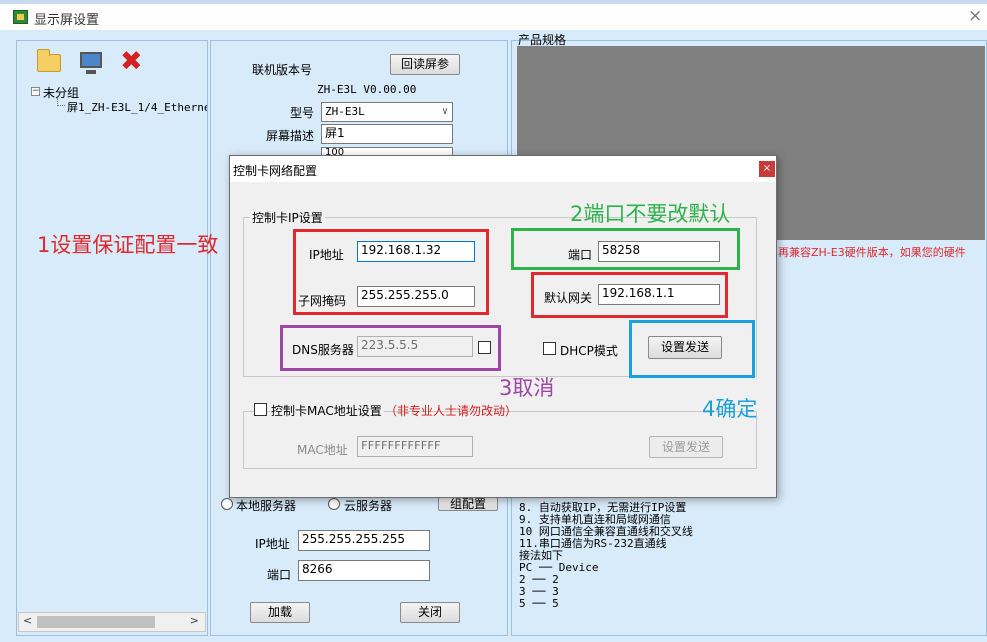 The width and height of the screenshot is (987, 642). I want to click on mac-input: FFFFFFFFFFFF, so click(415, 446).